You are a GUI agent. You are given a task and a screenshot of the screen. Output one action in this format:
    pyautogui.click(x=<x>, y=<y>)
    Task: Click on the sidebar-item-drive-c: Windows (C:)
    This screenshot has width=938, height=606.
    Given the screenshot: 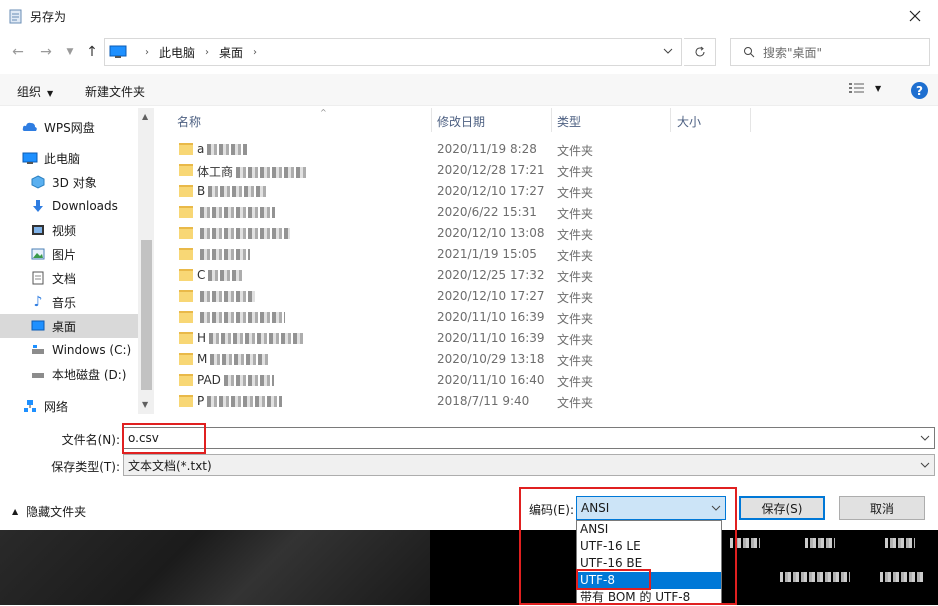 What is the action you would take?
    pyautogui.click(x=69, y=350)
    